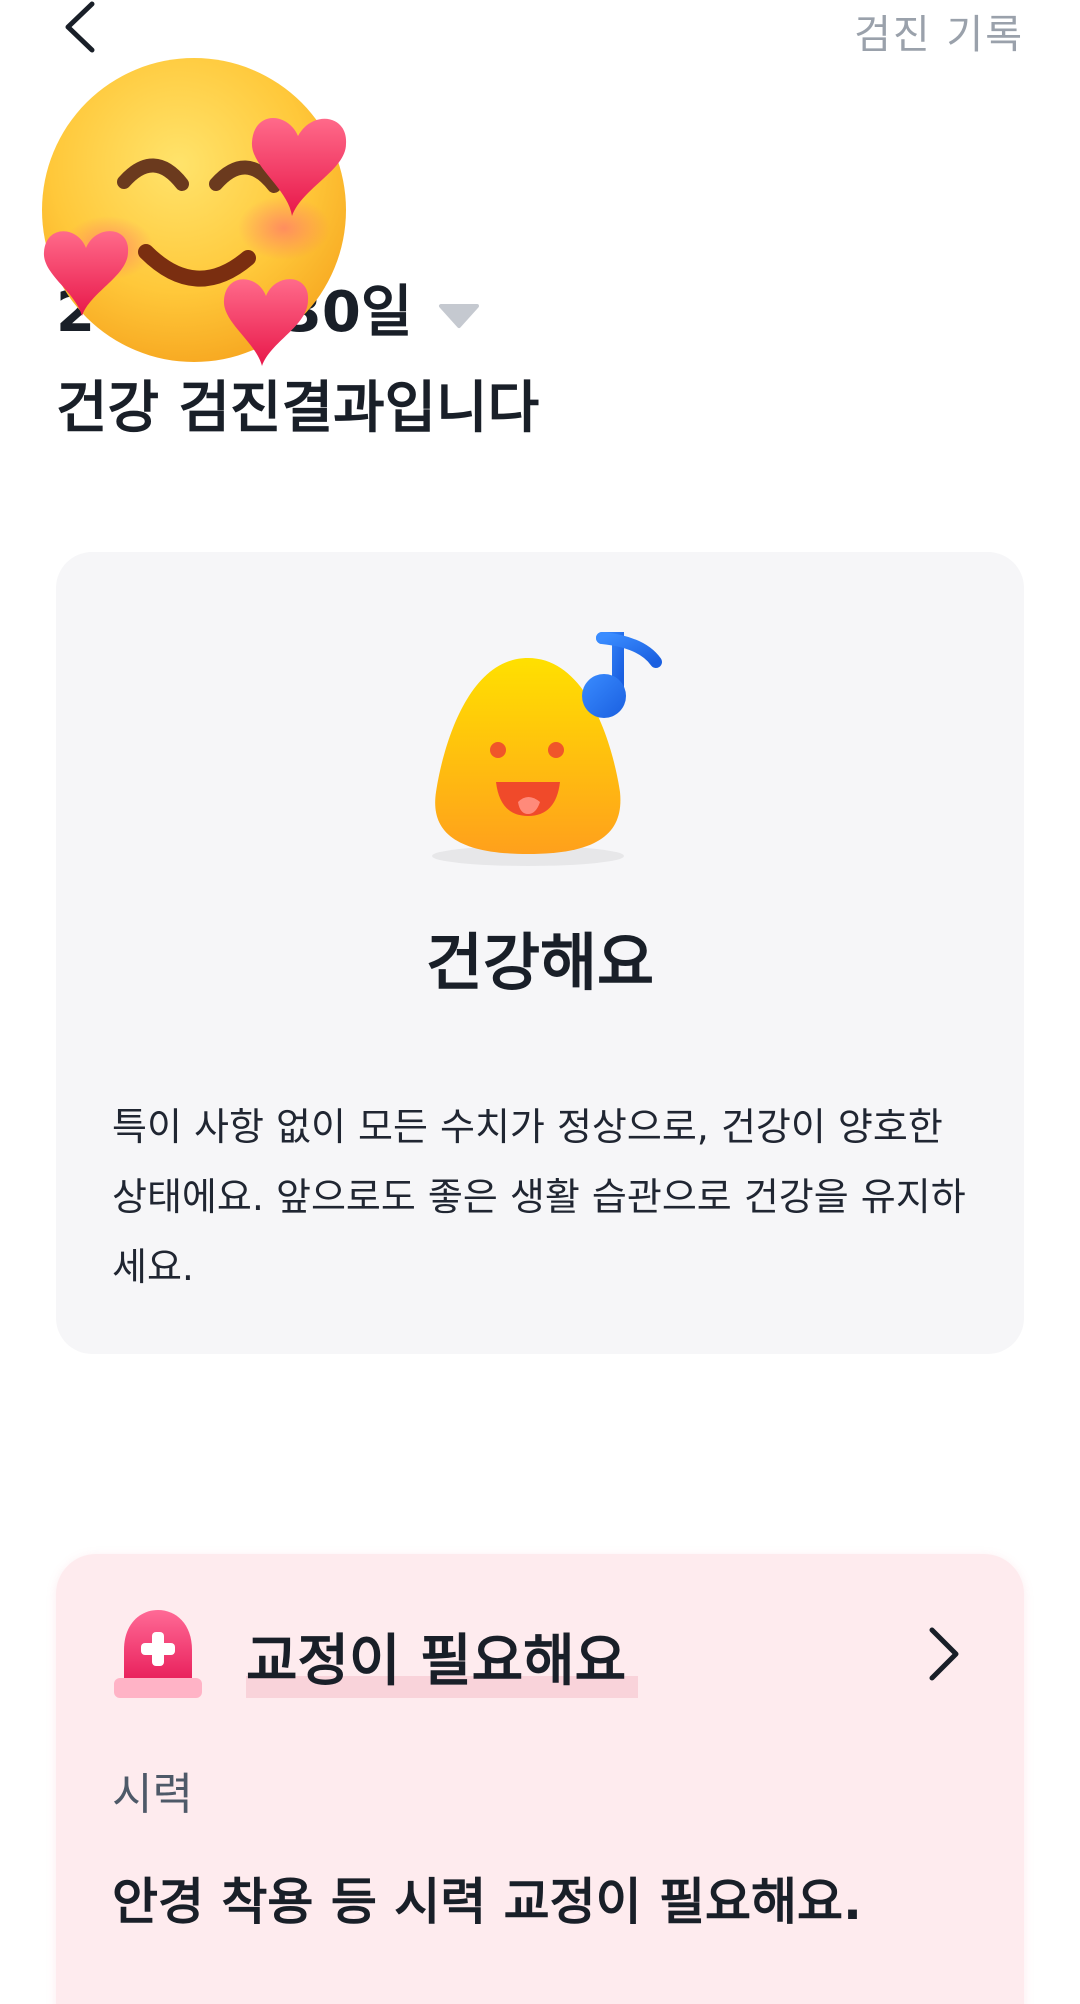 This screenshot has width=1080, height=2004. I want to click on chevron-left-icon, so click(80, 27).